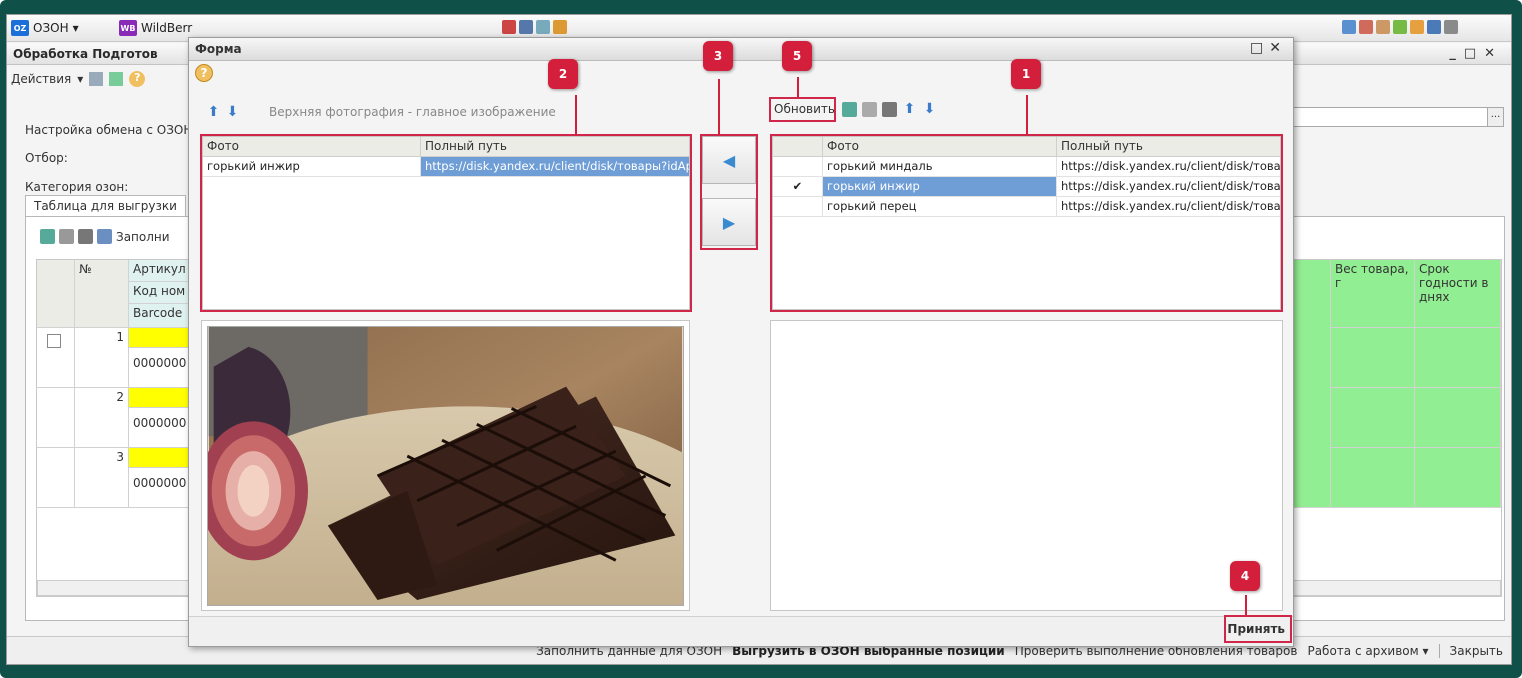 The image size is (1522, 678). Describe the element at coordinates (1439, 651) in the screenshot. I see `separator` at that location.